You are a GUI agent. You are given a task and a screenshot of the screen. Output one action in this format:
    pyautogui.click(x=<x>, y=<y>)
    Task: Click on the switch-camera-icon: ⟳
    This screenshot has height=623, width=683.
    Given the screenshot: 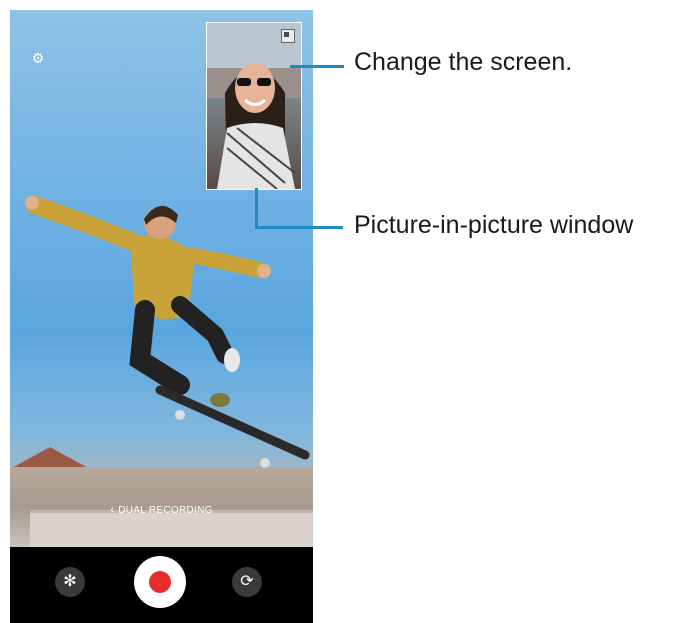 What is the action you would take?
    pyautogui.click(x=247, y=581)
    